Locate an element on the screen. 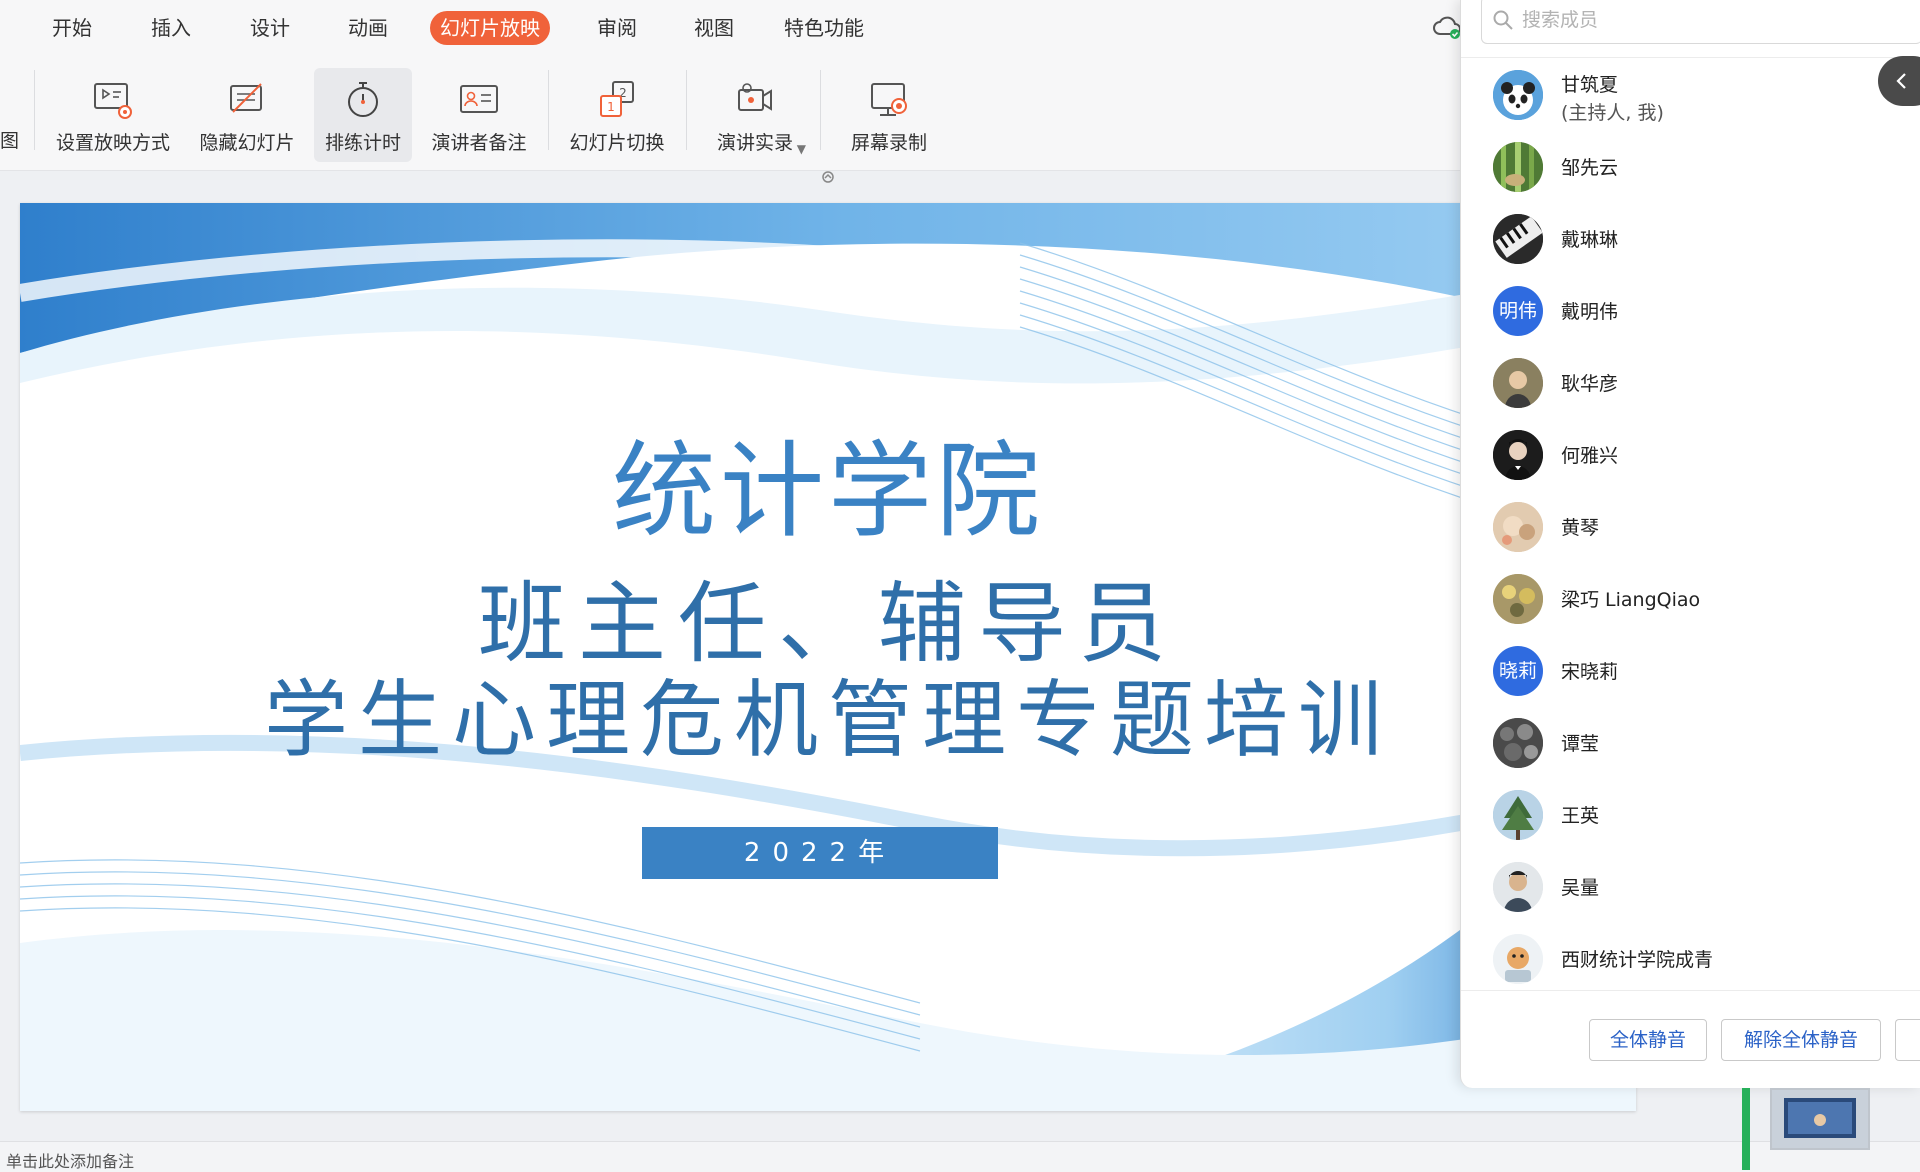  member-row: 晓莉 宋晓莉 is located at coordinates (1690, 674).